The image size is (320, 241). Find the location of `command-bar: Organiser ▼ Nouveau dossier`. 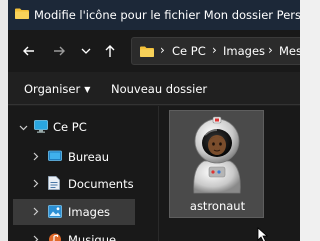

command-bar: Organiser ▼ Nouveau dossier is located at coordinates (154, 88).